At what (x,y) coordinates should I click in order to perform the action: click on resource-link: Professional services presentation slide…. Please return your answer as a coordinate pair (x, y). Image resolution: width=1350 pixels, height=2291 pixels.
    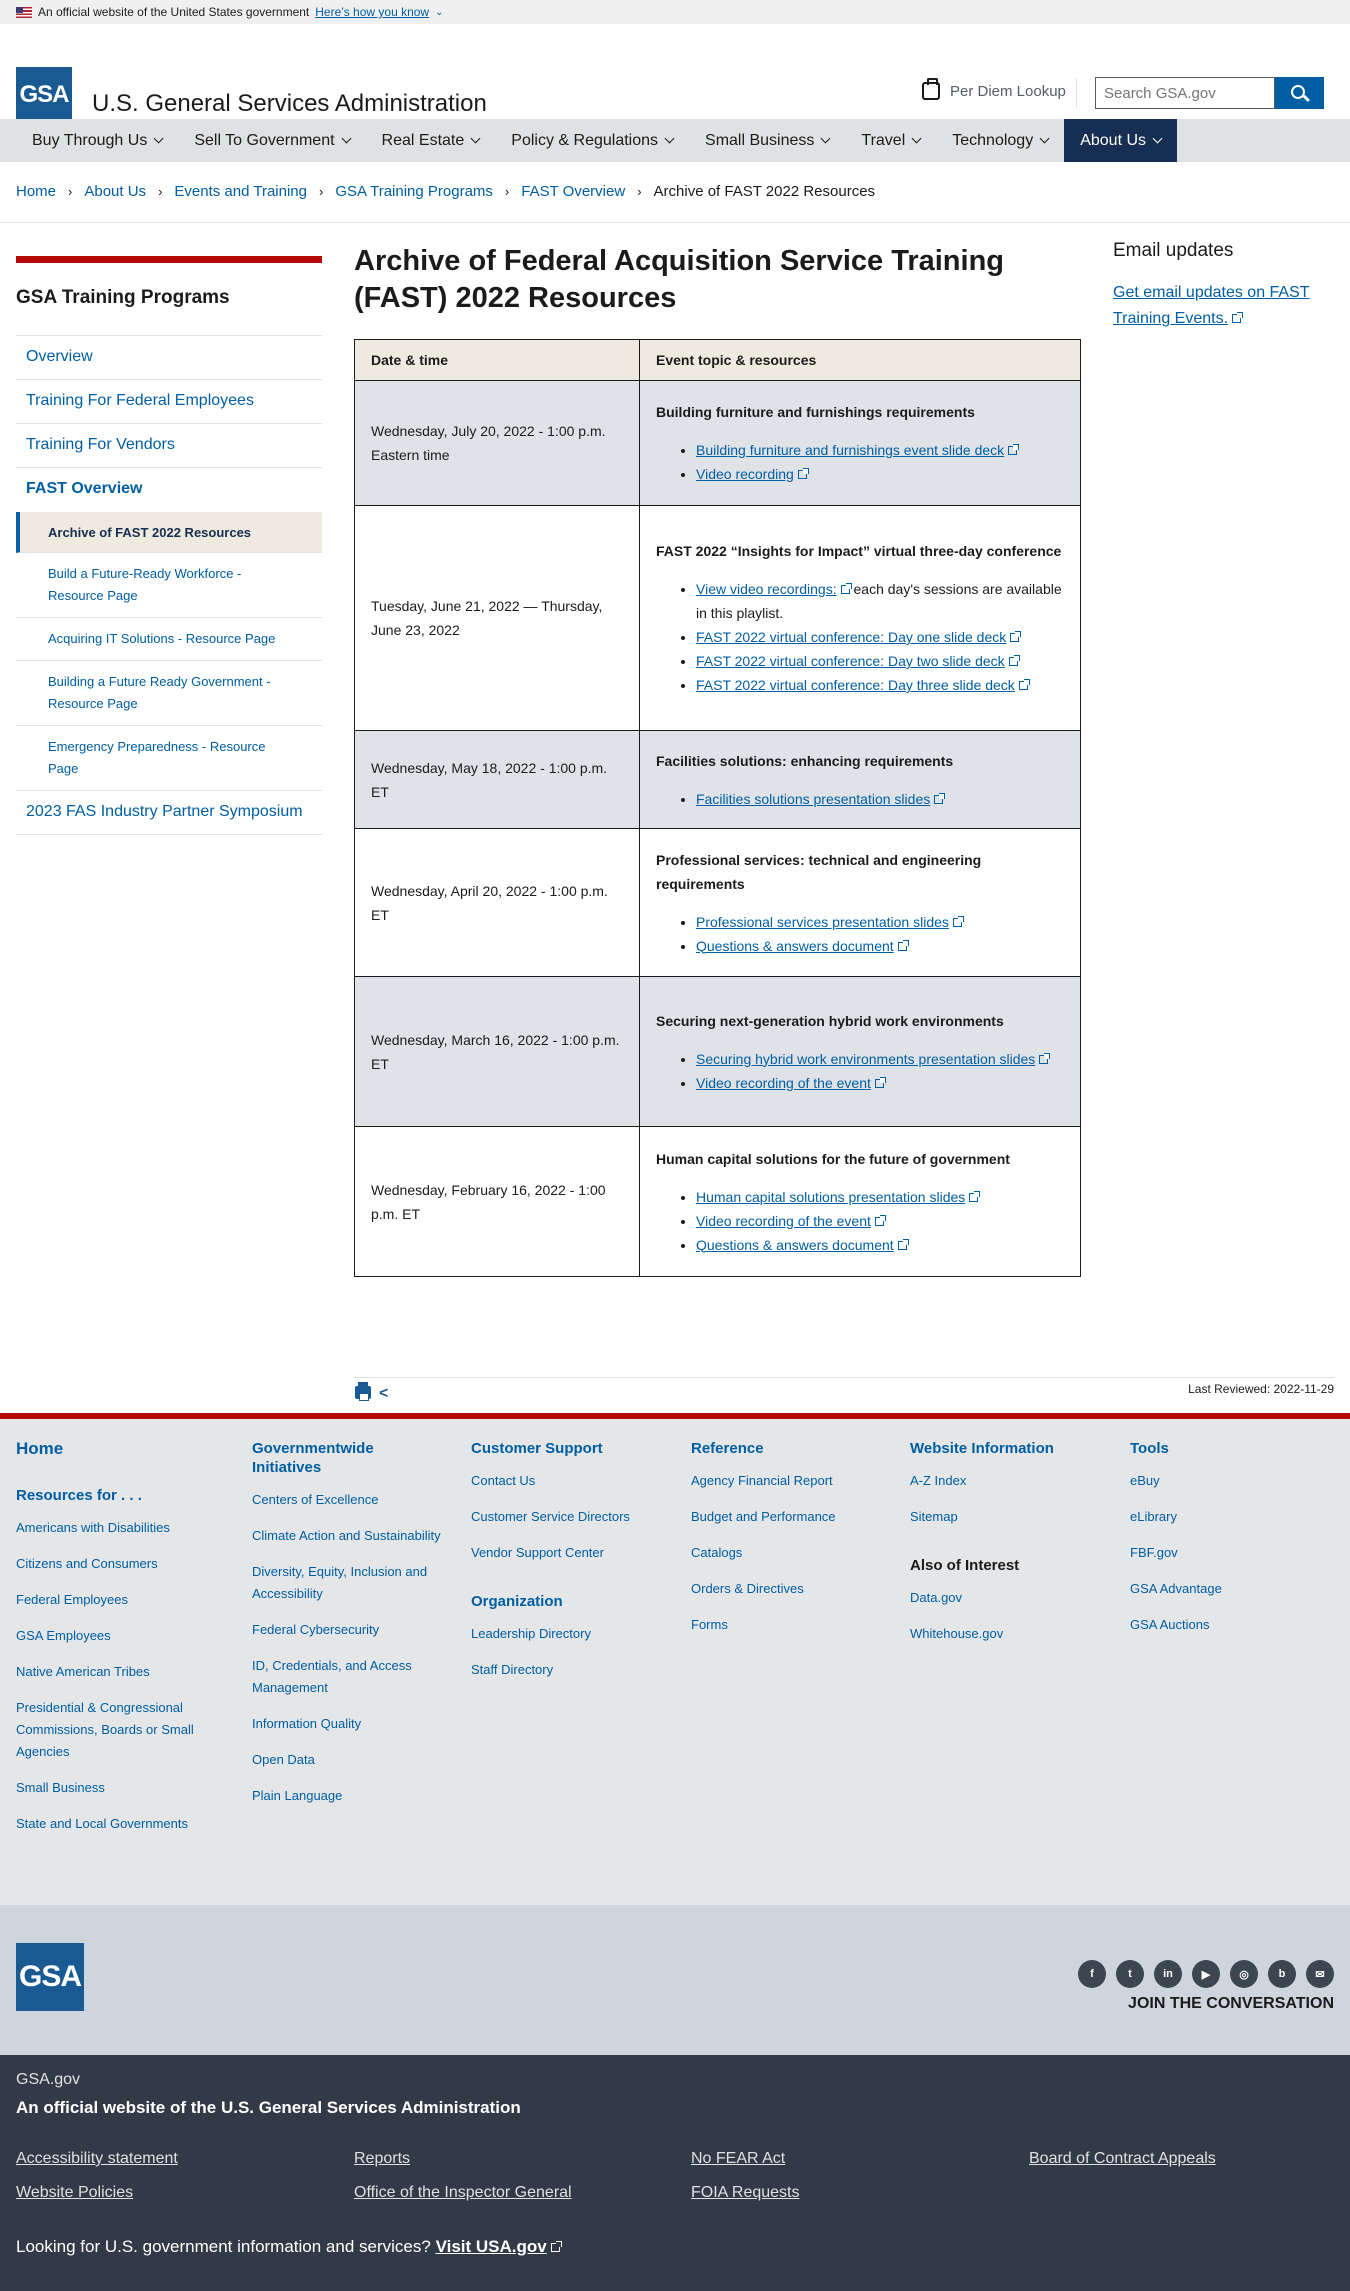
    Looking at the image, I should click on (822, 922).